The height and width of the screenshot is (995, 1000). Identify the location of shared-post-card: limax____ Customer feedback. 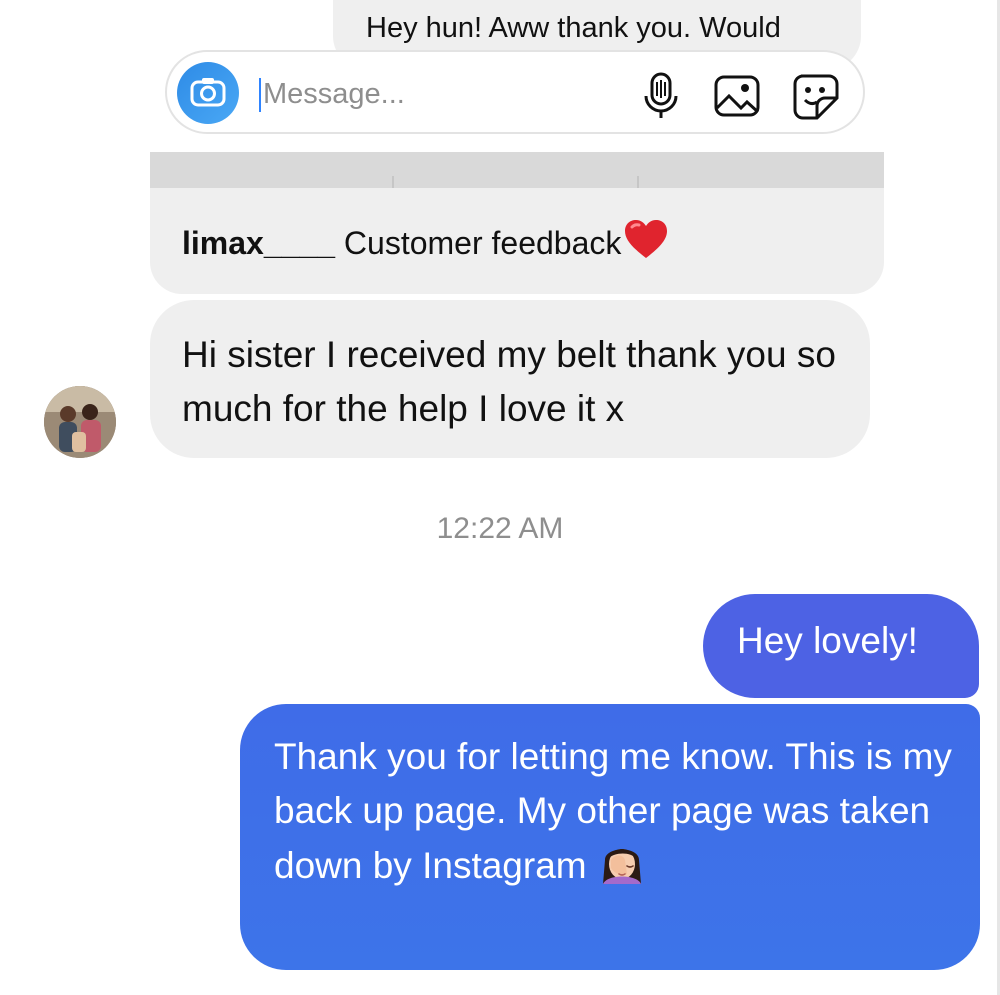
(517, 223).